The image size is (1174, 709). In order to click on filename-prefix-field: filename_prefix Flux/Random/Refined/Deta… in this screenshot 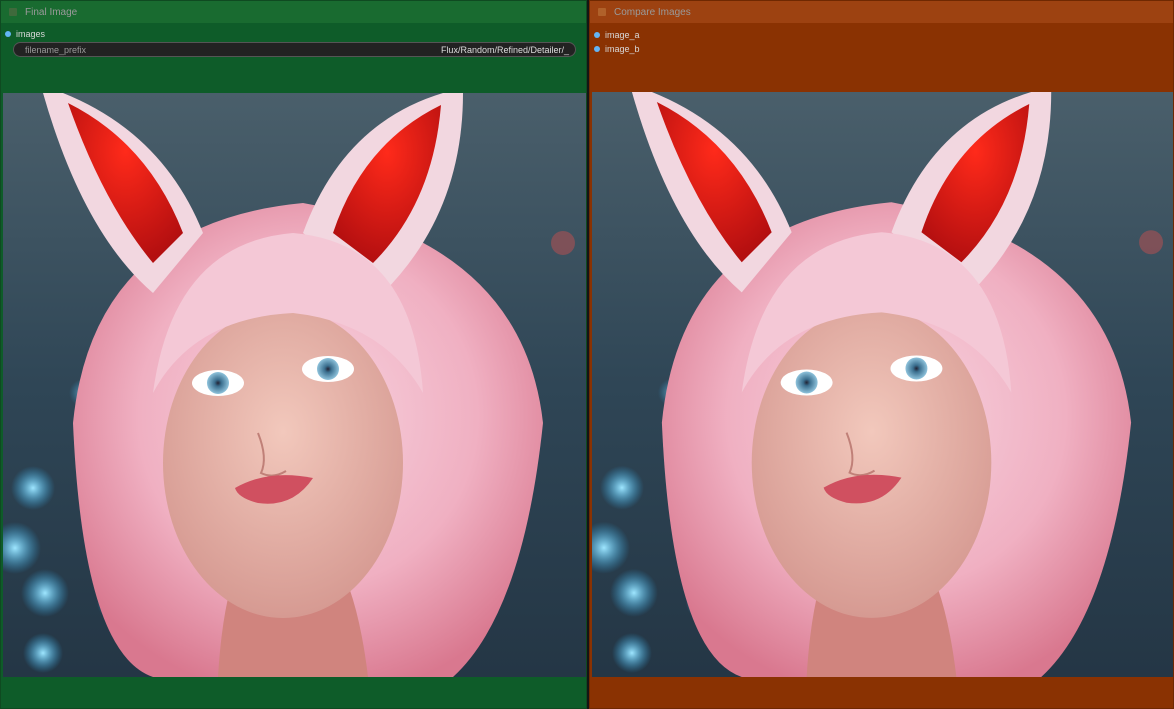, I will do `click(294, 49)`.